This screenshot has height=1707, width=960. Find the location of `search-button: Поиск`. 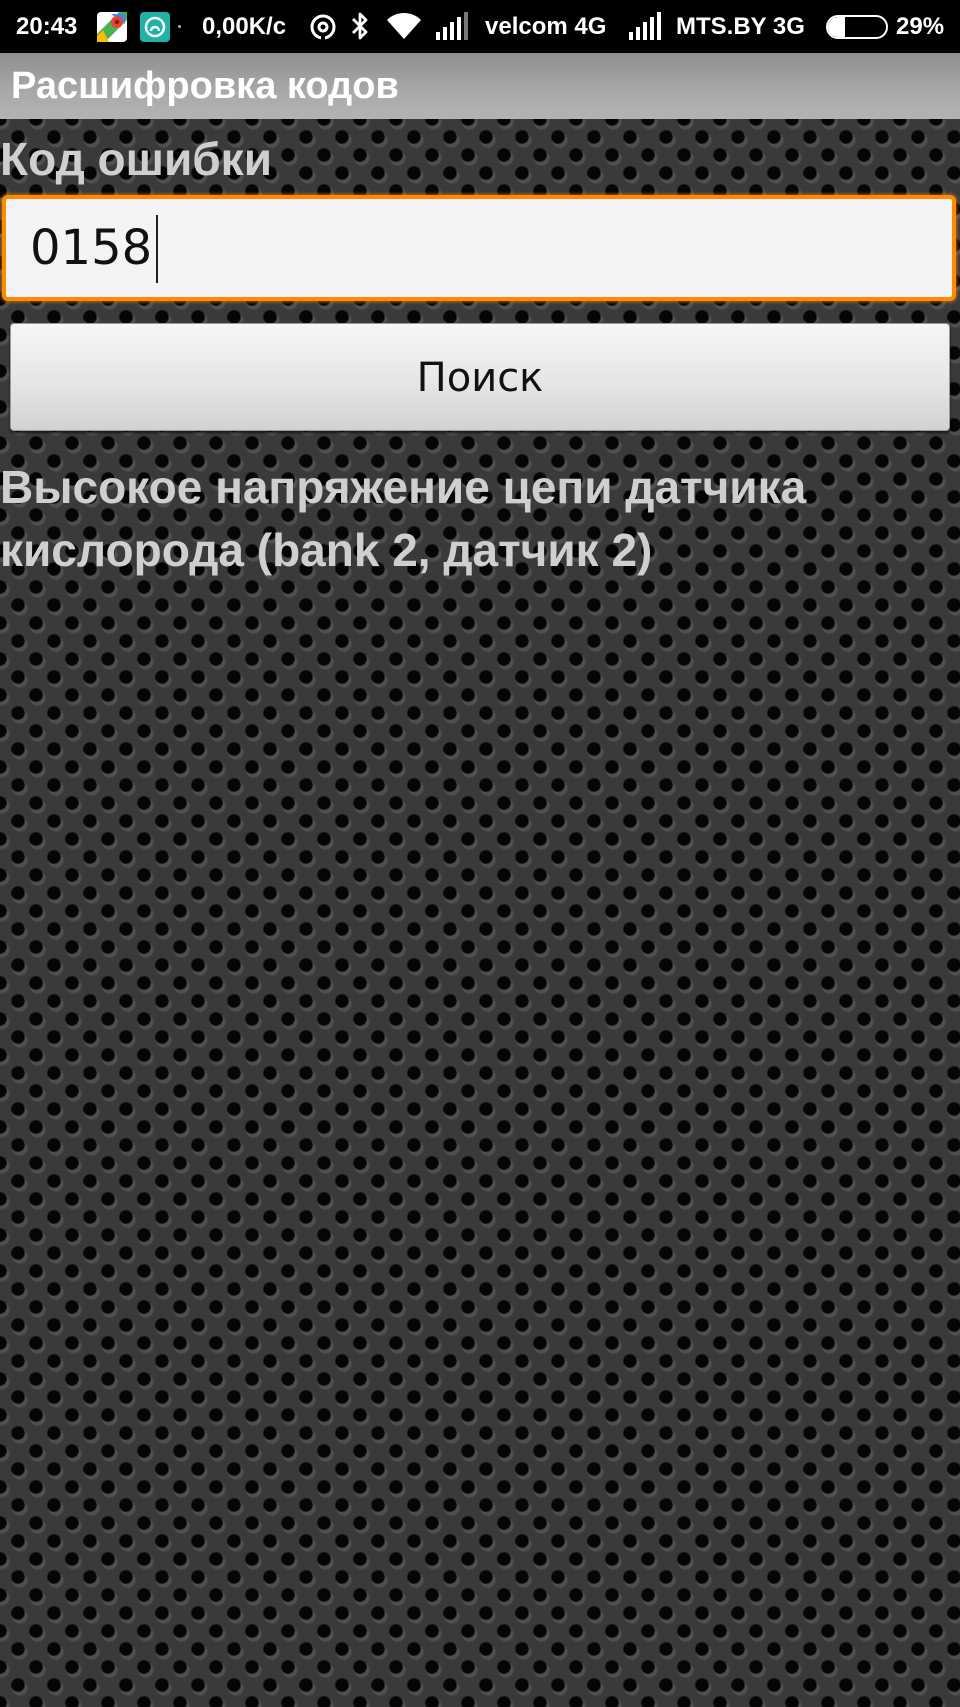

search-button: Поиск is located at coordinates (480, 377).